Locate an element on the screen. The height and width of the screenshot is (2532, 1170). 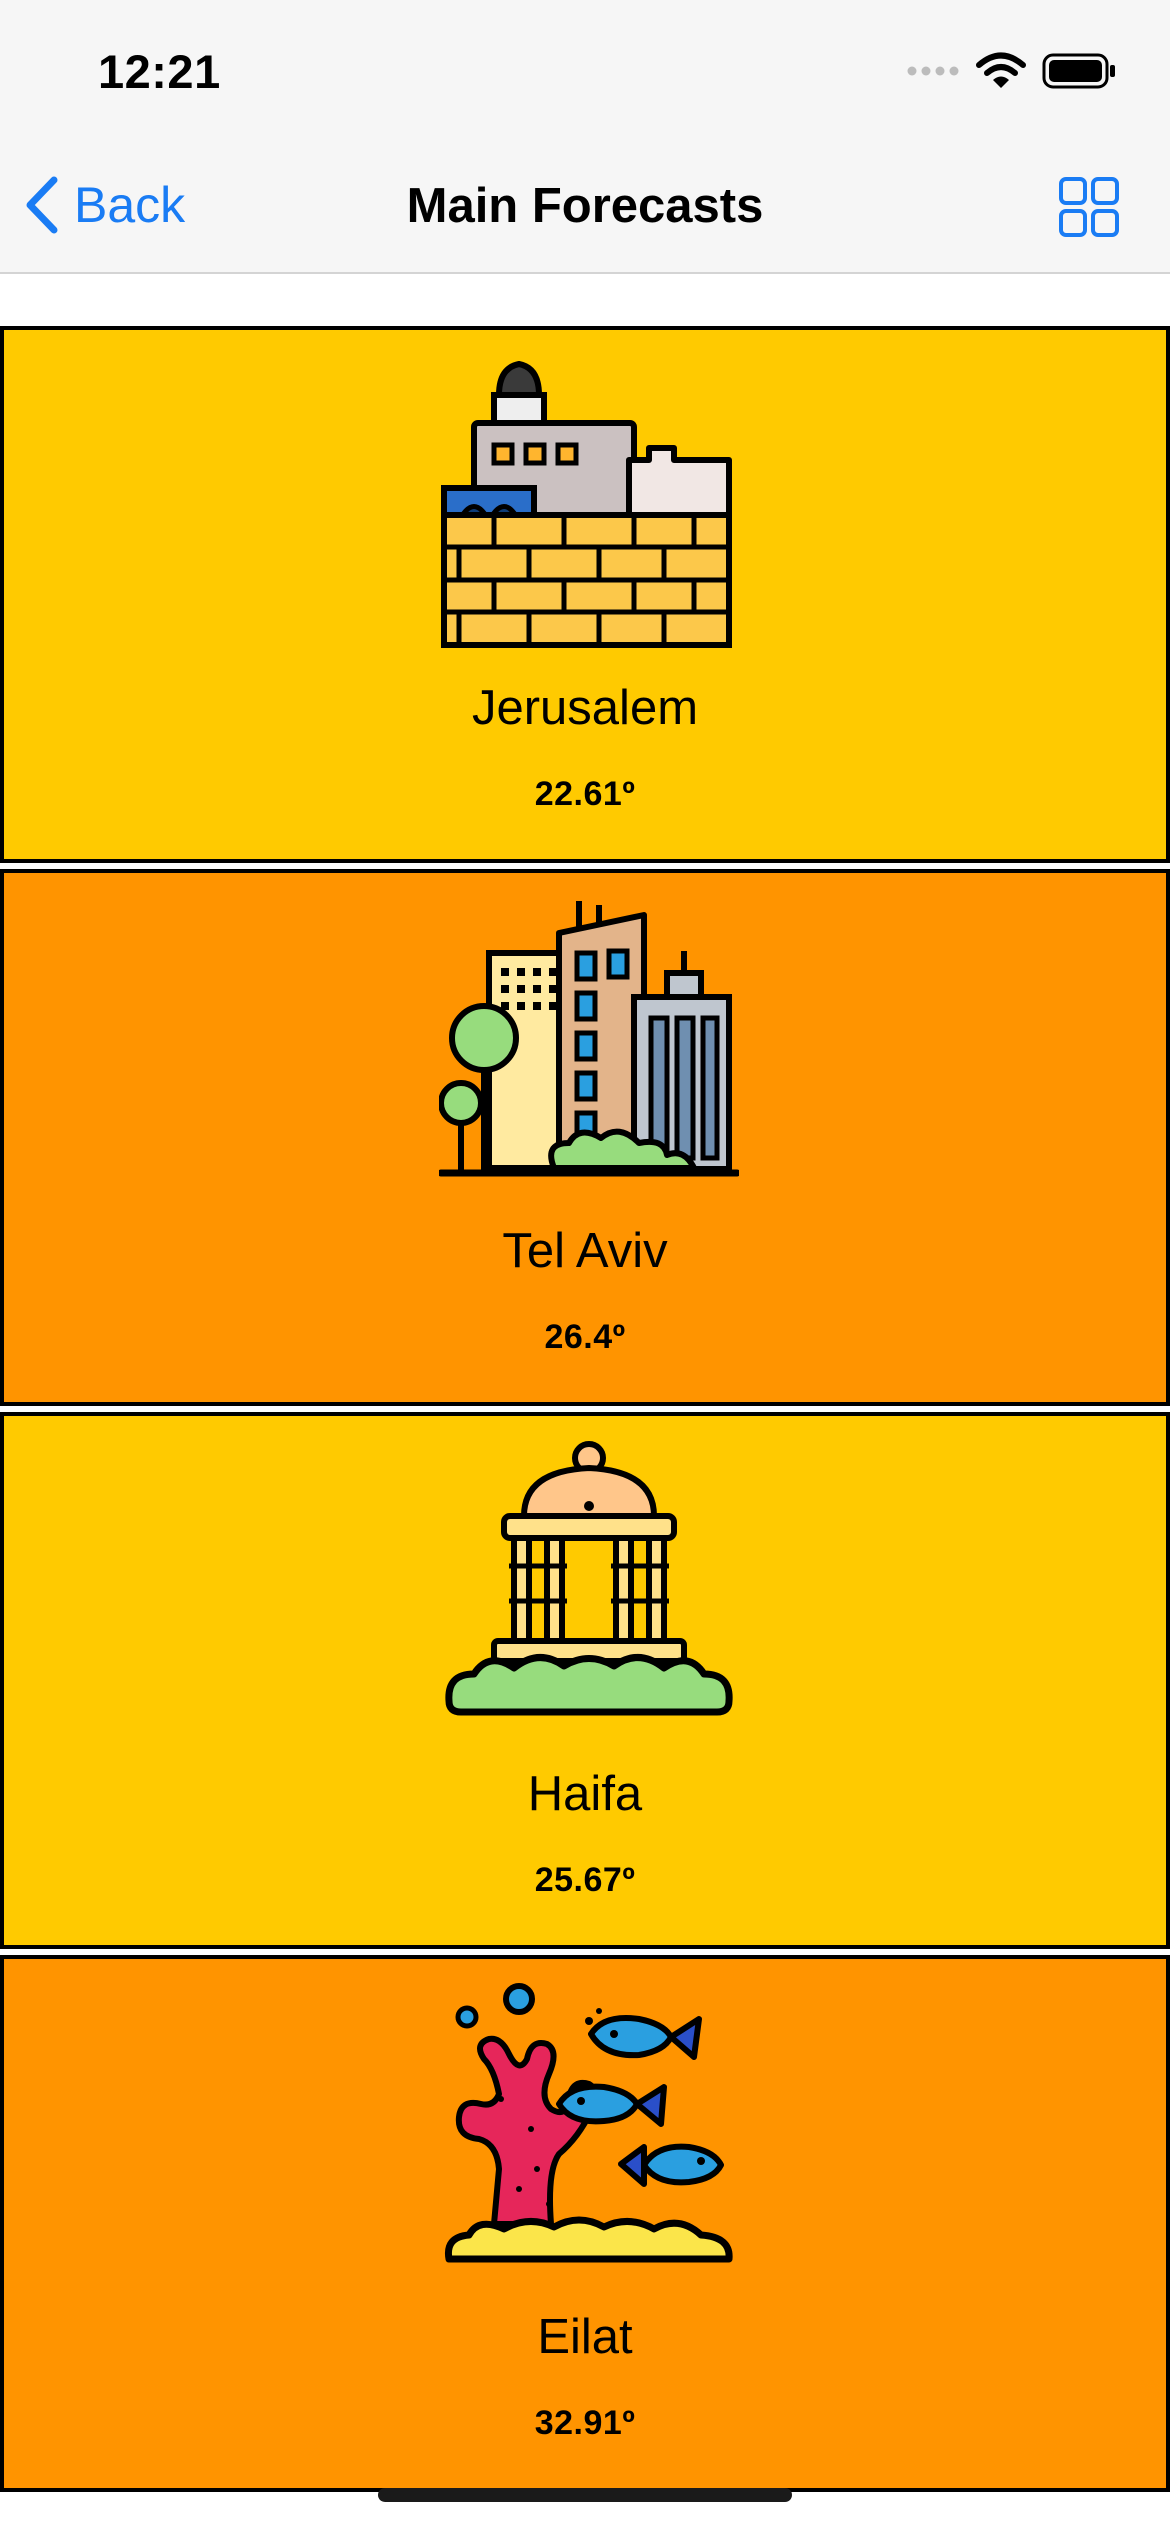
city-name: Eilat is located at coordinates (585, 2337).